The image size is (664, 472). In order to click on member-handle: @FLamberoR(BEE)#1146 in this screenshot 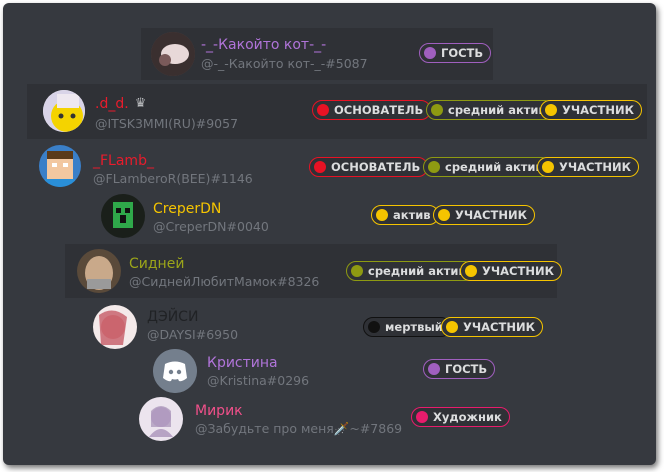, I will do `click(173, 178)`.